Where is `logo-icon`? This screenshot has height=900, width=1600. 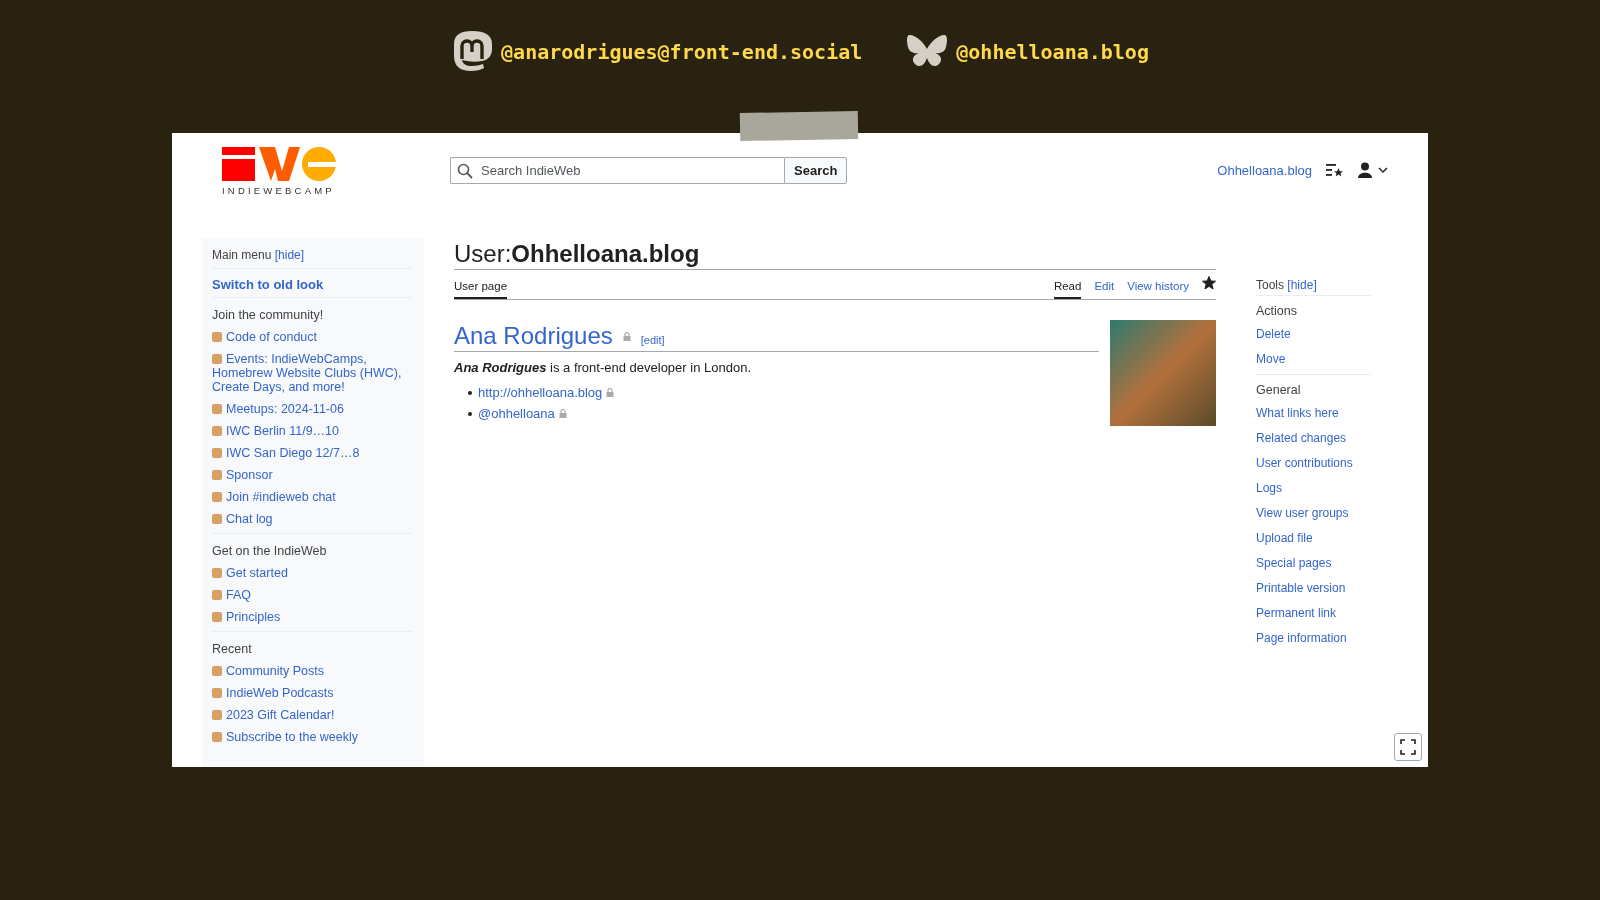
logo-icon is located at coordinates (280, 164).